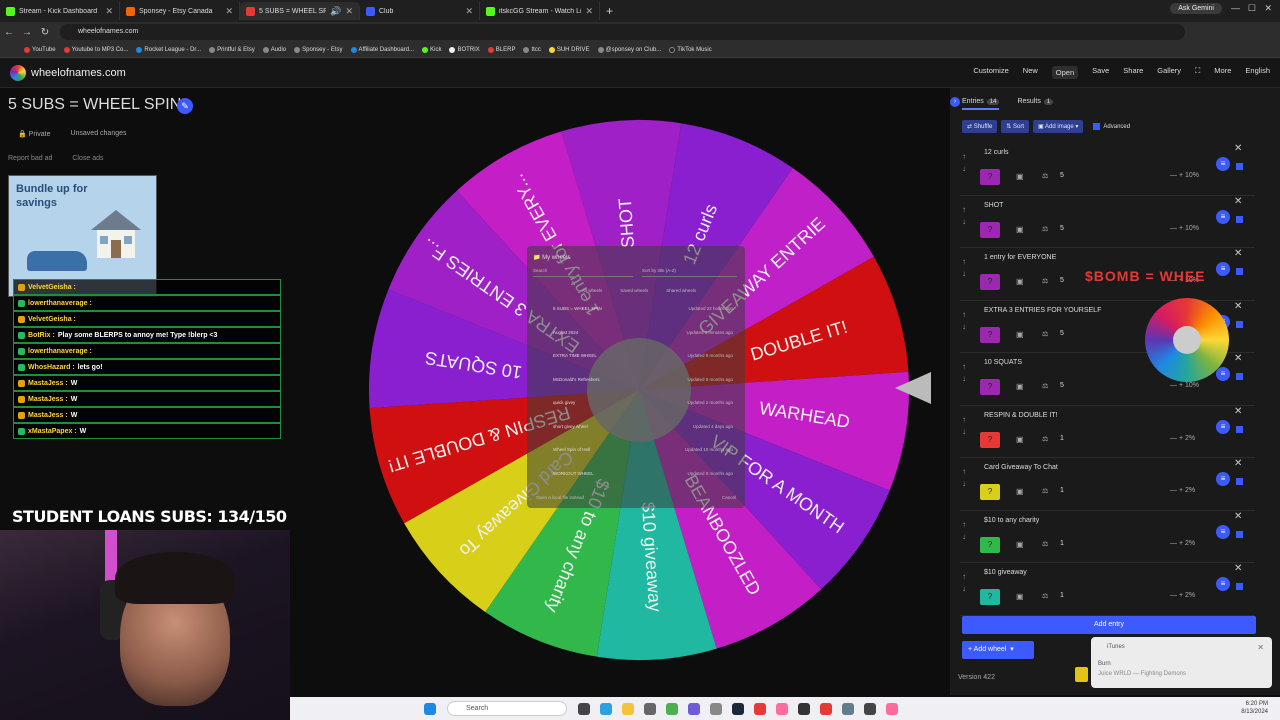  Describe the element at coordinates (1104, 205) in the screenshot. I see `entry-text-input: SHOT` at that location.